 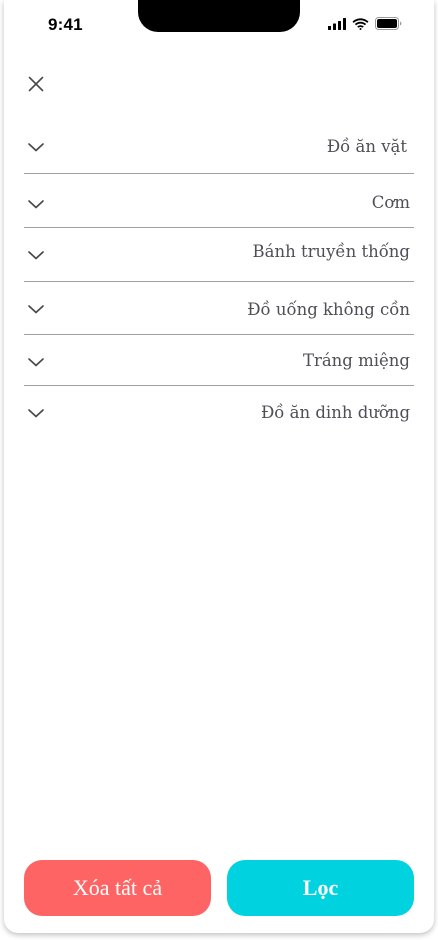 What do you see at coordinates (337, 23) in the screenshot?
I see `cellular-signal-icon` at bounding box center [337, 23].